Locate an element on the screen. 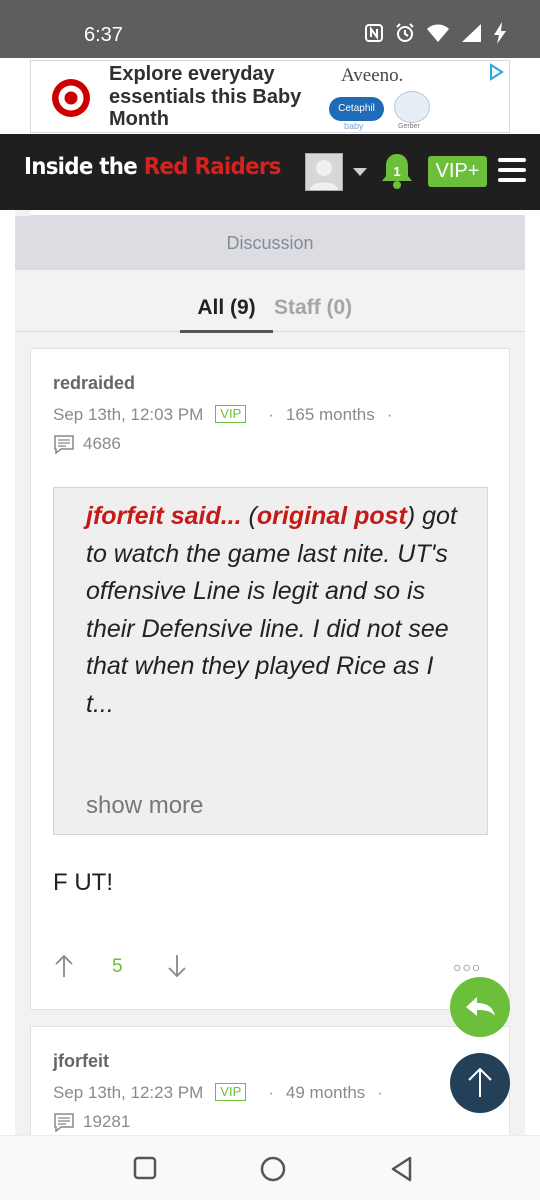  scroll-to-top-button is located at coordinates (480, 1083).